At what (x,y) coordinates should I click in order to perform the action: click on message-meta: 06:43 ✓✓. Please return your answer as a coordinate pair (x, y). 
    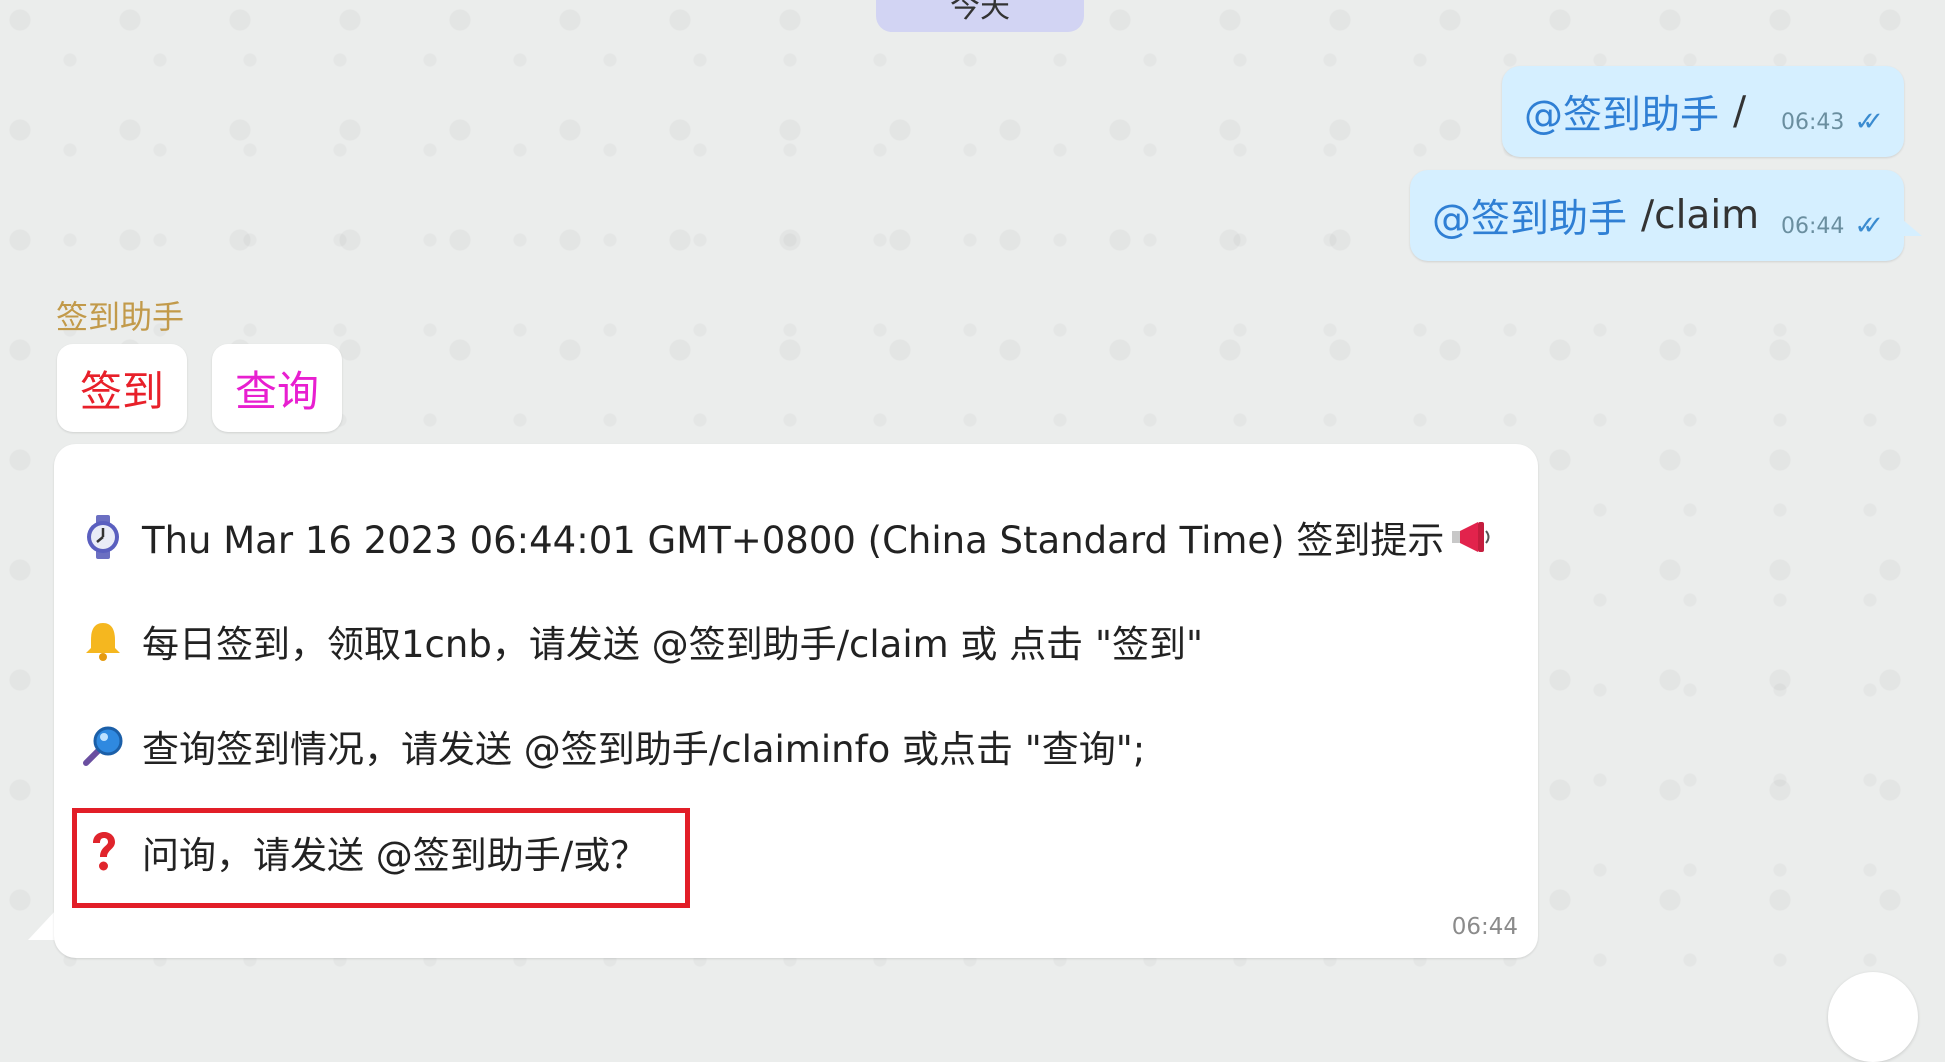
    Looking at the image, I should click on (1832, 122).